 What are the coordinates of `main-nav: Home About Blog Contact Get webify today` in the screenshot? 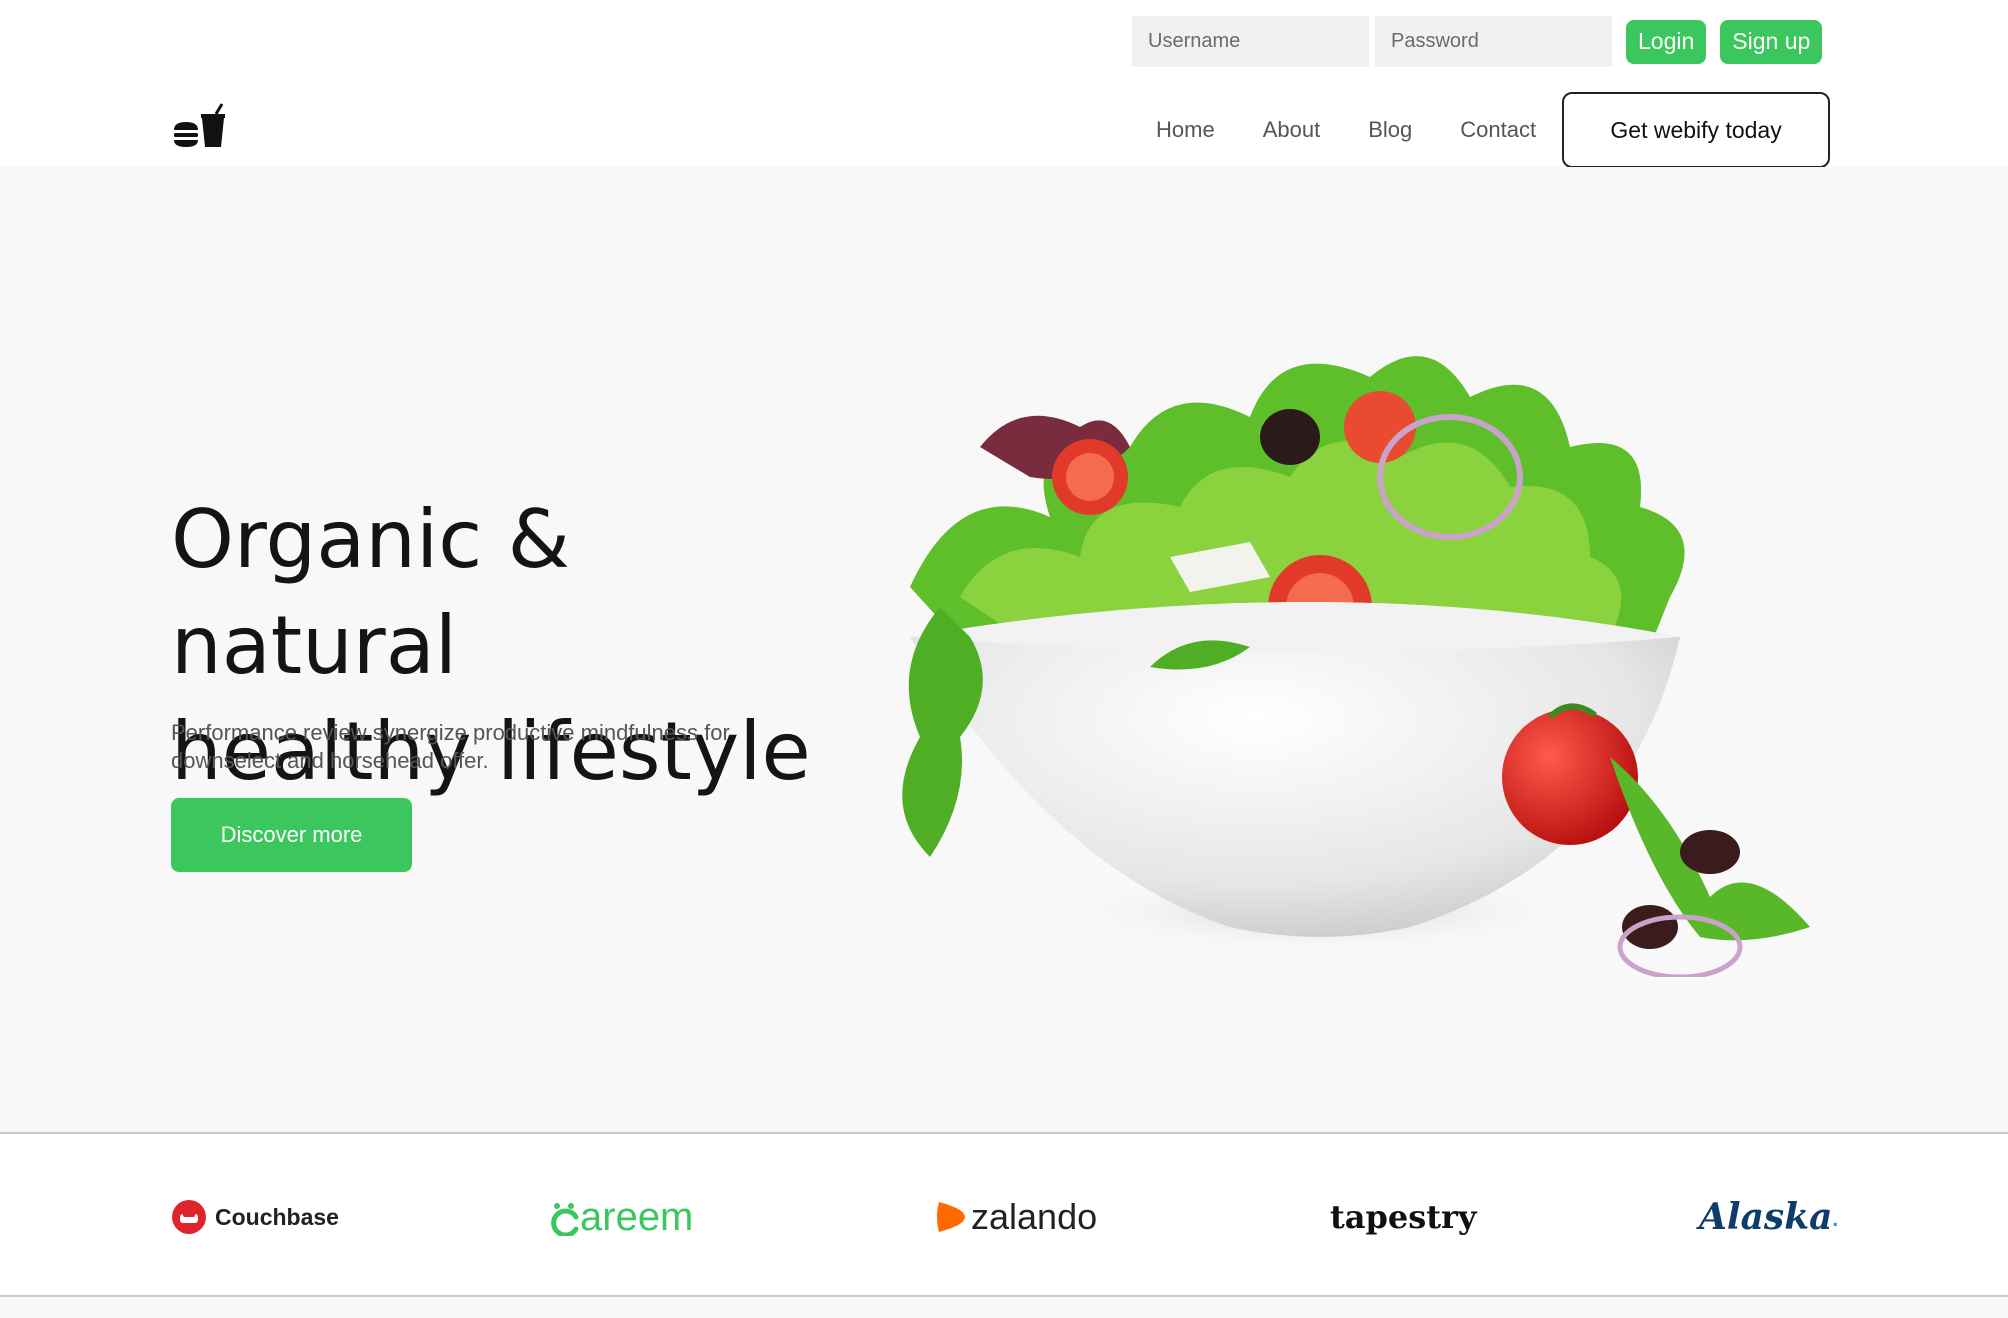 It's located at (1493, 130).